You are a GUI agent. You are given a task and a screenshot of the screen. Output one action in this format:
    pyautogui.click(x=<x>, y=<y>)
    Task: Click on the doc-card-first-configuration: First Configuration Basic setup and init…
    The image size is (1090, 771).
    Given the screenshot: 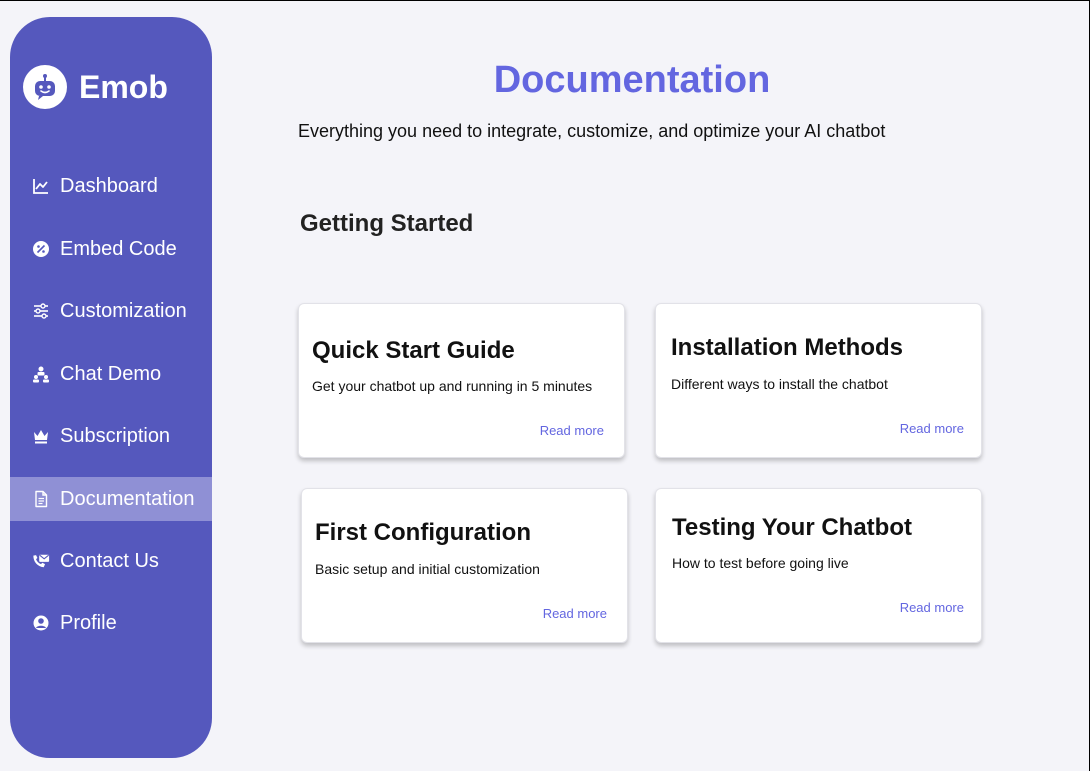 What is the action you would take?
    pyautogui.click(x=464, y=565)
    